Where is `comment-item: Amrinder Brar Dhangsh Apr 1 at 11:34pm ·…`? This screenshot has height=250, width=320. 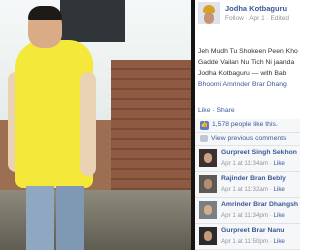 comment-item: Amrinder Brar Dhangsh Apr 1 at 11:34pm ·… is located at coordinates (247, 211).